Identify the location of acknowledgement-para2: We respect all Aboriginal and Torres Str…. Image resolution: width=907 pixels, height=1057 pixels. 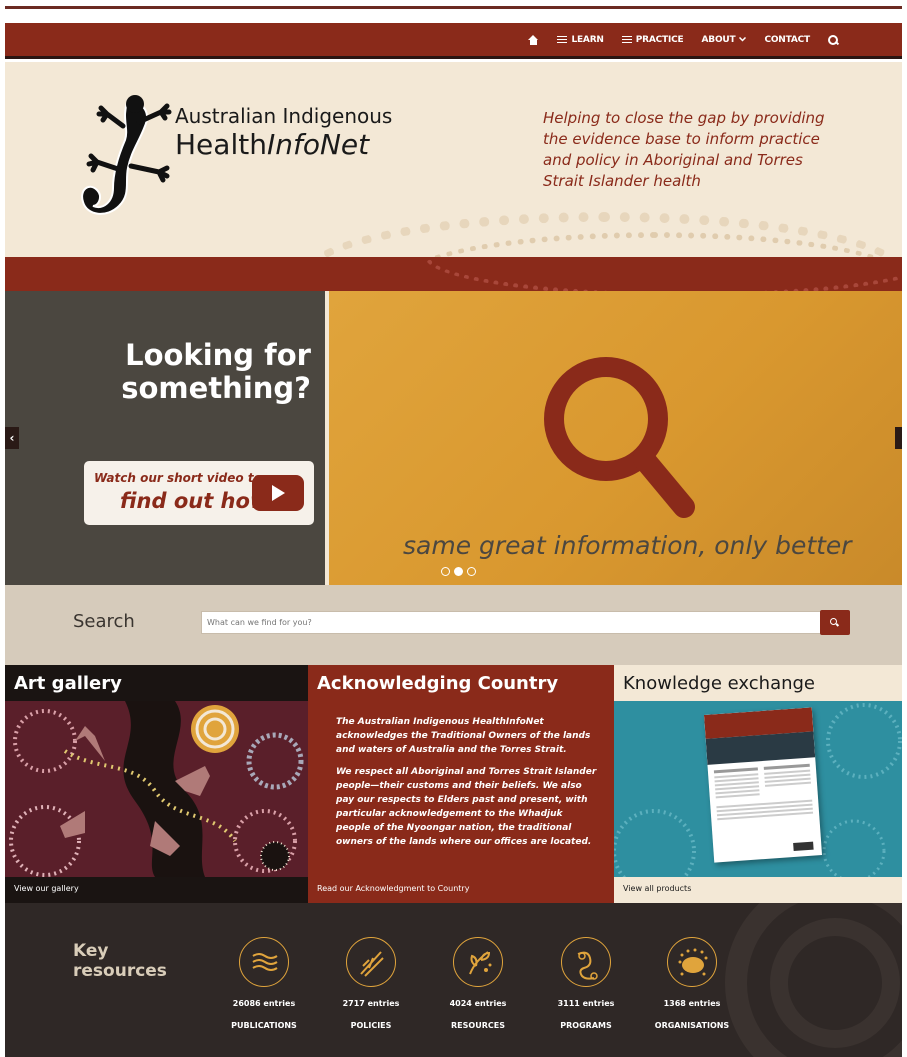
(466, 807).